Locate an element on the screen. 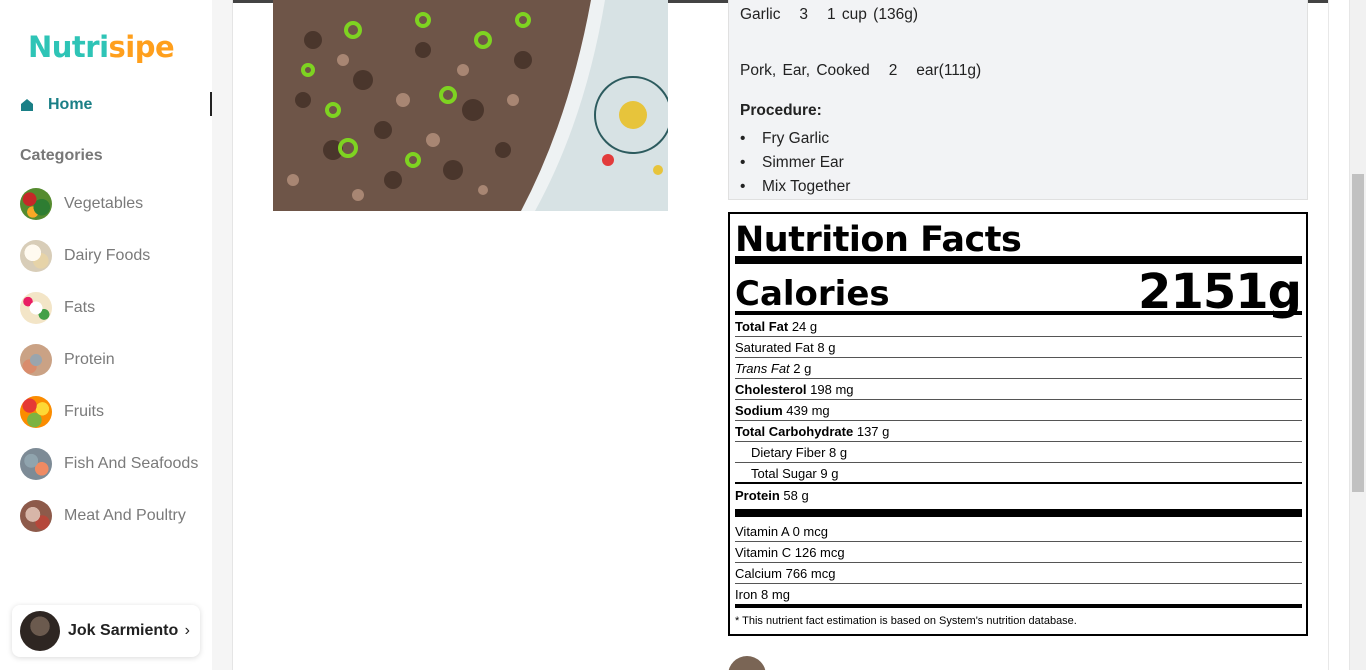  ingredient-row: Pork, Ear, Cooked 2 ear(111g) is located at coordinates (861, 70).